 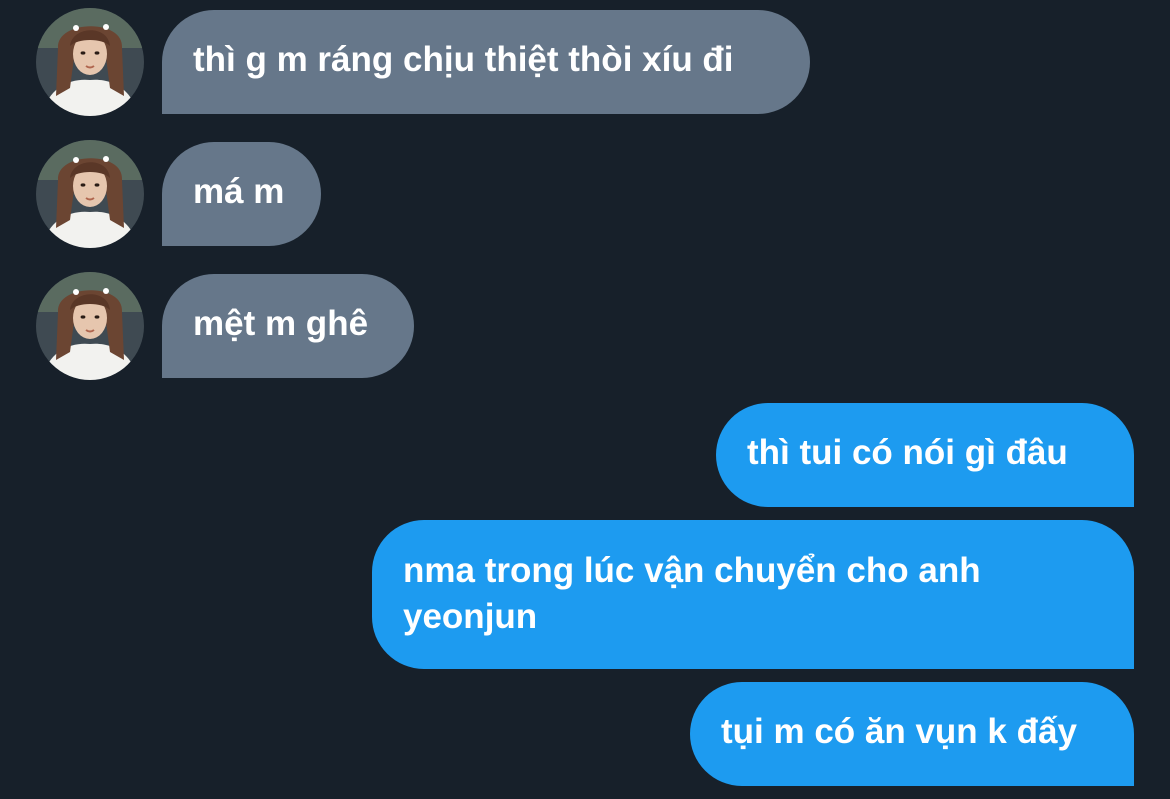 What do you see at coordinates (281, 323) in the screenshot?
I see `message-text: mệt m ghê` at bounding box center [281, 323].